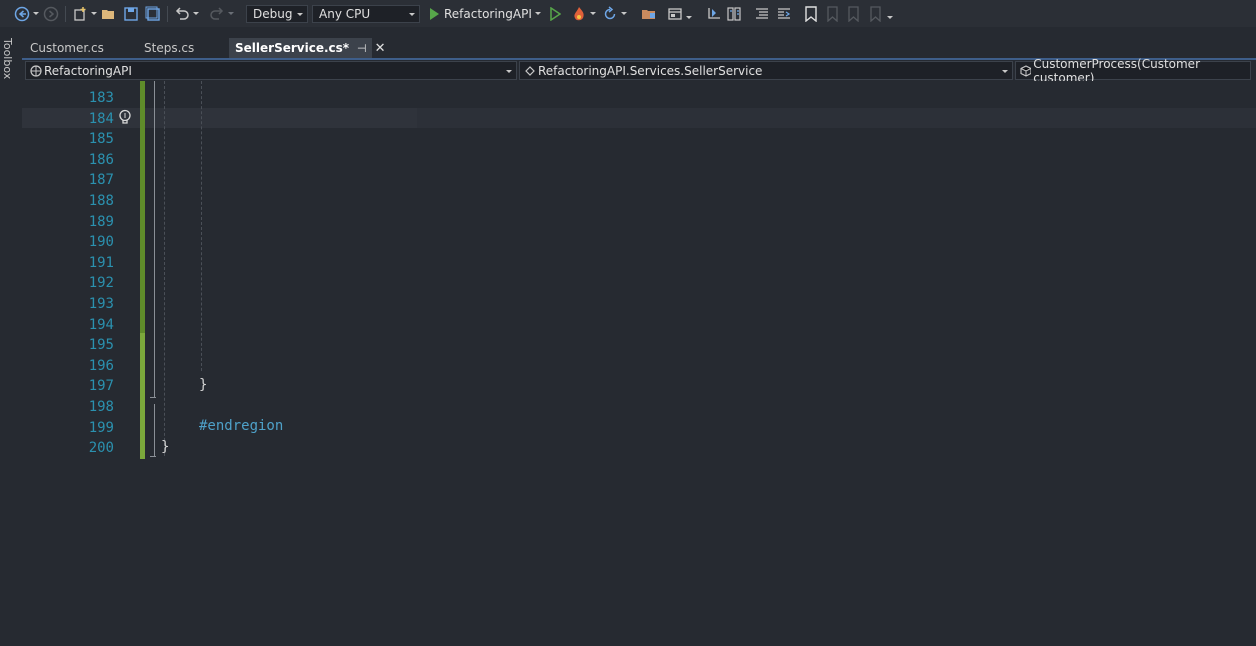  What do you see at coordinates (36, 13) in the screenshot?
I see `back-dropdown-icon` at bounding box center [36, 13].